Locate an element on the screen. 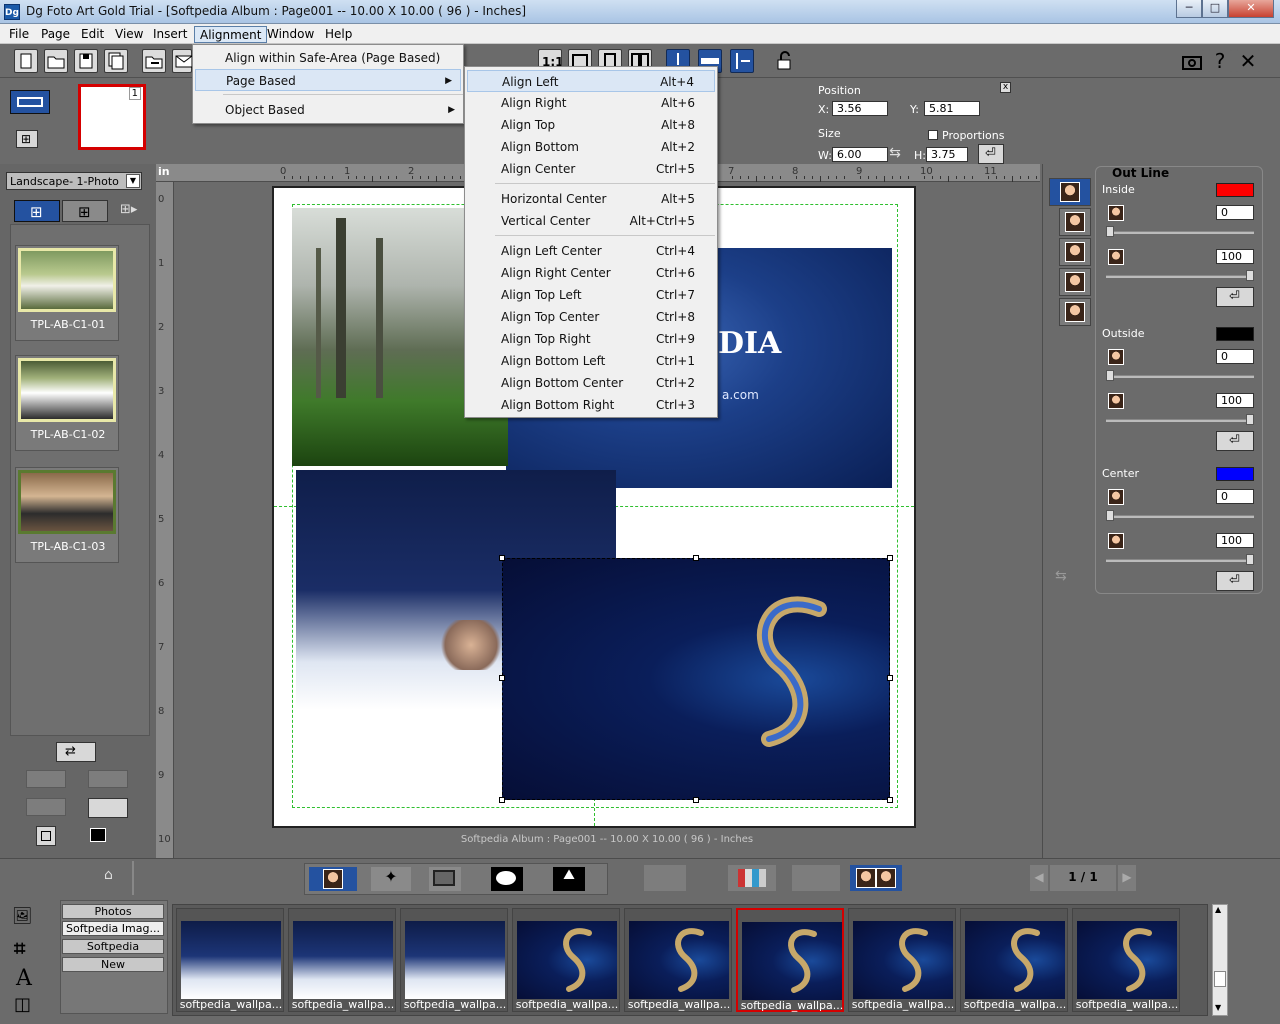 This screenshot has height=1024, width=1280. width-input: 6.00 is located at coordinates (860, 154).